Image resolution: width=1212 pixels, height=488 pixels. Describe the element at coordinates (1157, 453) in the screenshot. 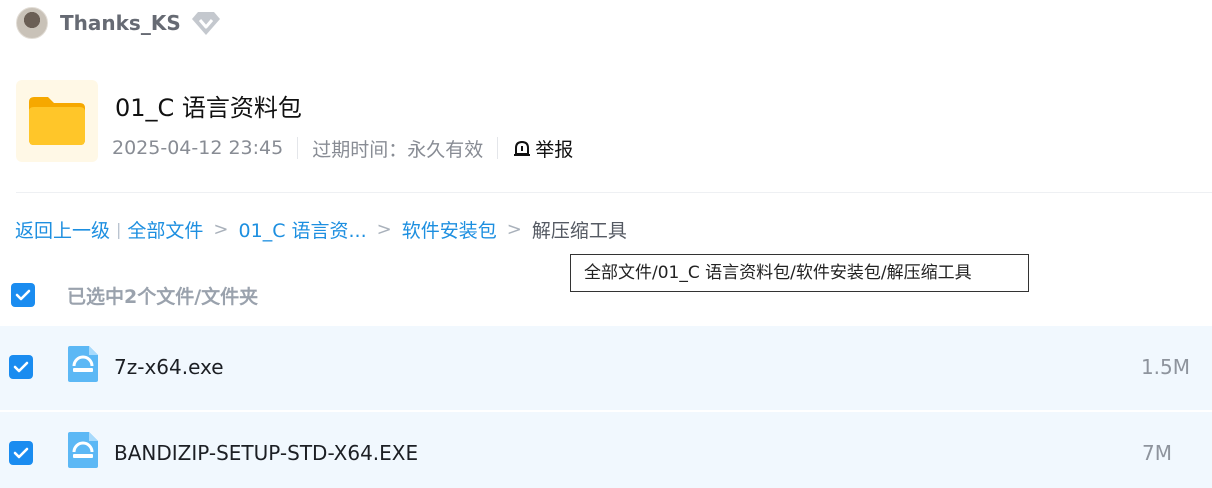

I see `file-size: 7M` at that location.